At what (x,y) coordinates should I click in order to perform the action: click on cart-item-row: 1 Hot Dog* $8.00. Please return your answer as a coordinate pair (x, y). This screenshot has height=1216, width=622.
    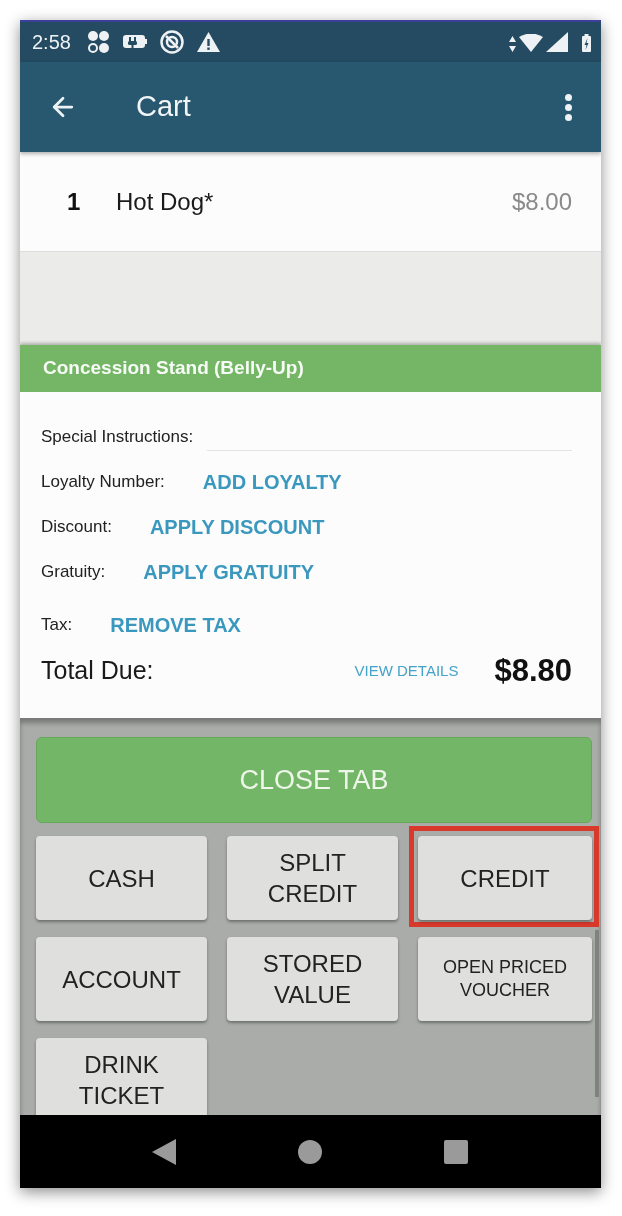
    Looking at the image, I should click on (310, 202).